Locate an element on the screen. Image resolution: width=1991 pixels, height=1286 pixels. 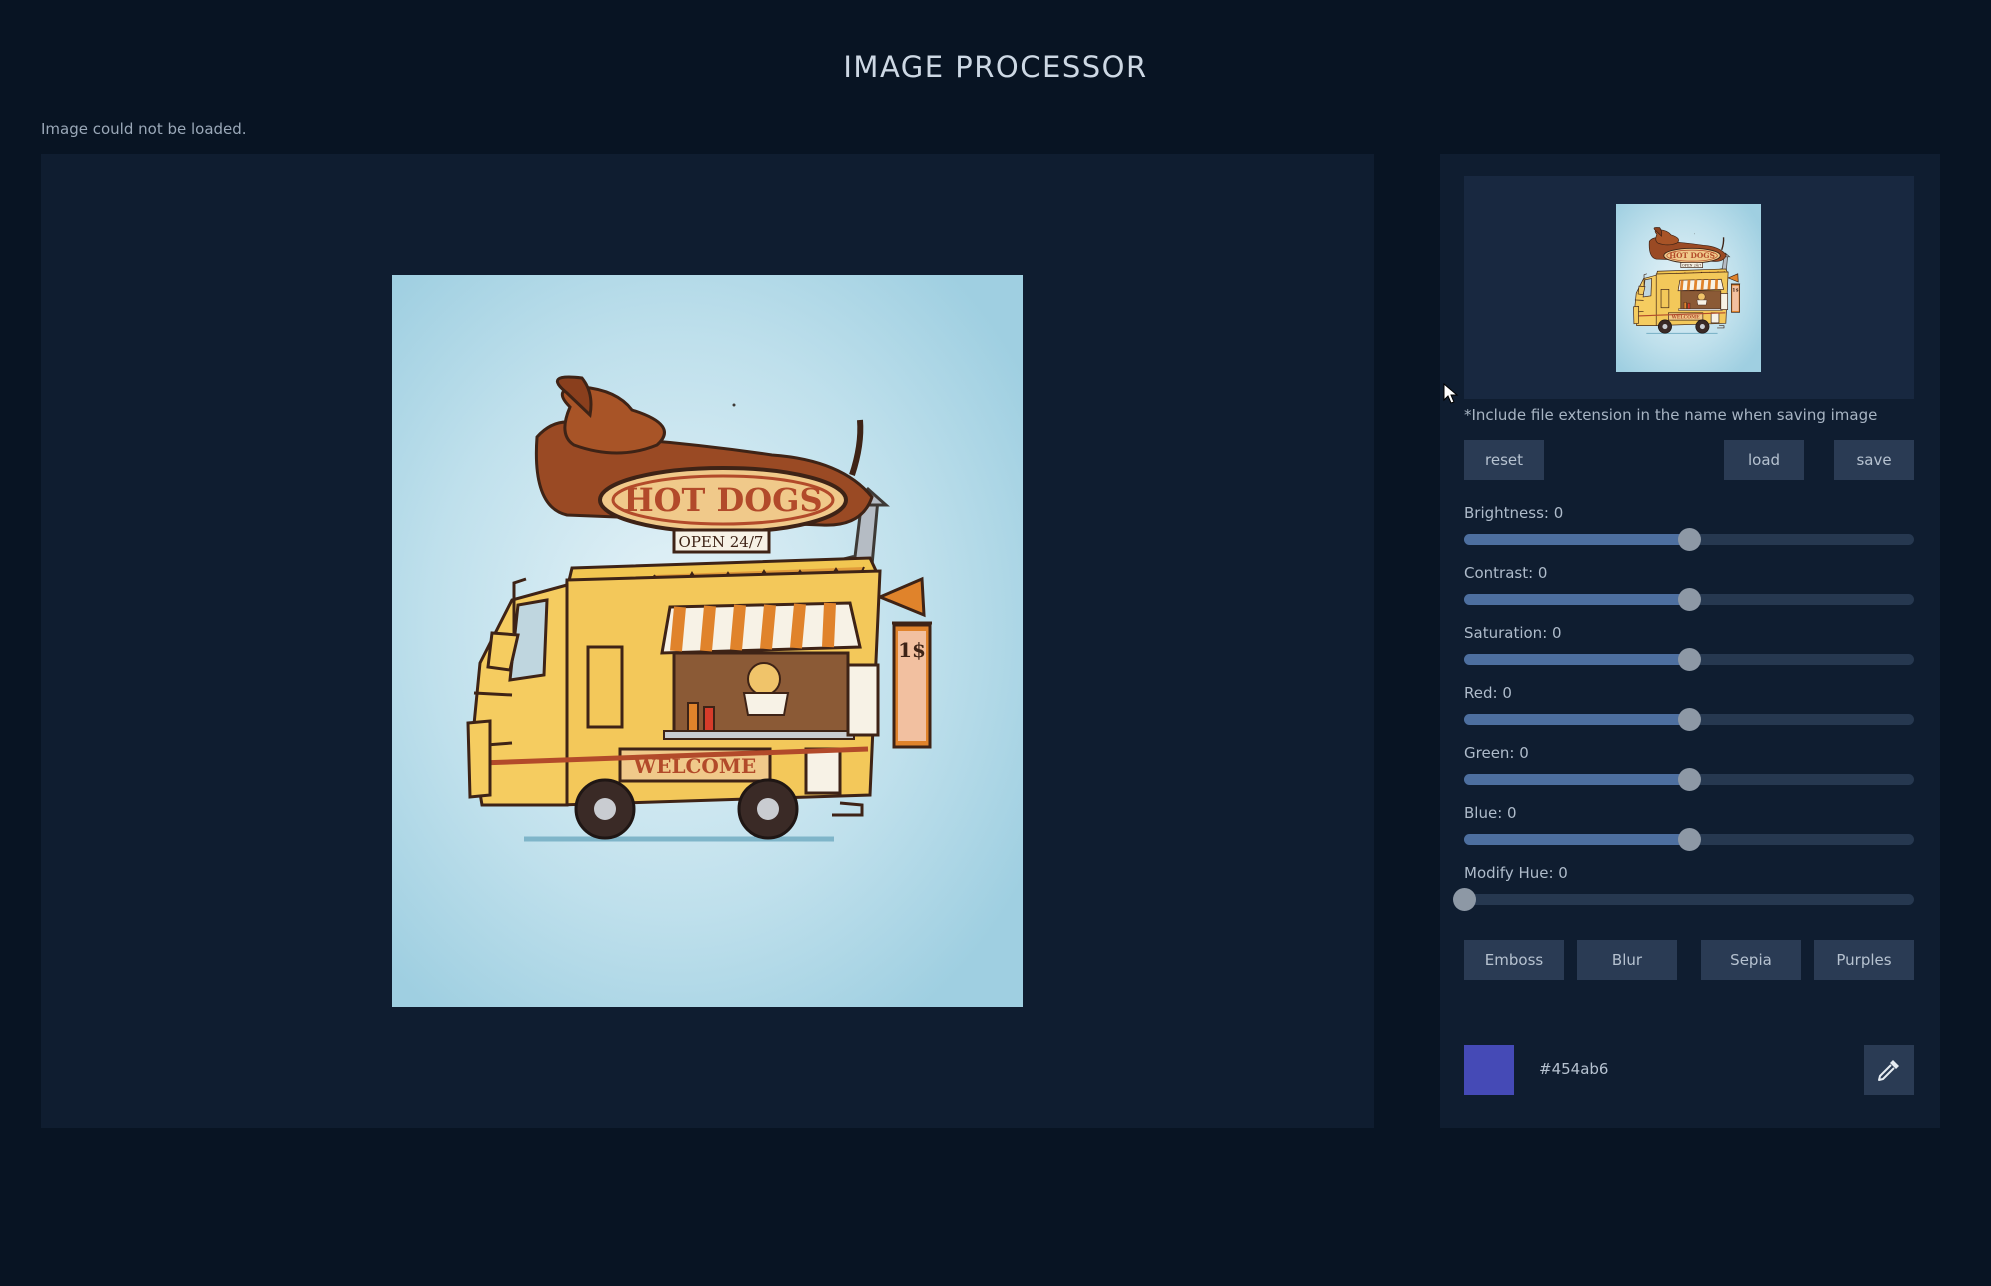
preview-thumbnail is located at coordinates (1688, 288).